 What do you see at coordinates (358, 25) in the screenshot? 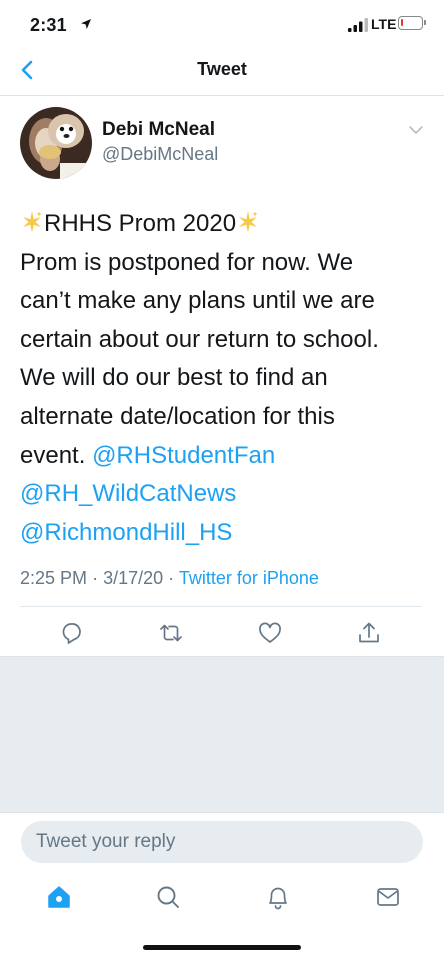
I see `signal-icon` at bounding box center [358, 25].